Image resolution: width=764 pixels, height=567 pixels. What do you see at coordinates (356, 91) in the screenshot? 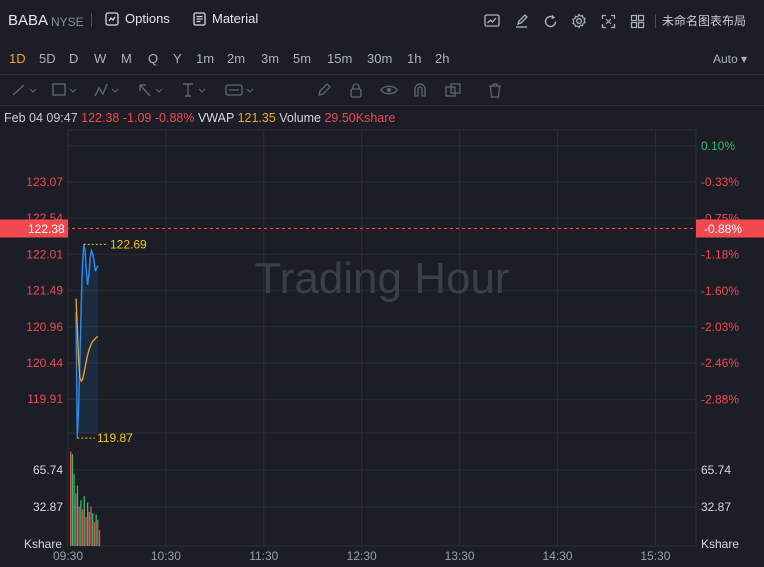
I see `lock-icon` at bounding box center [356, 91].